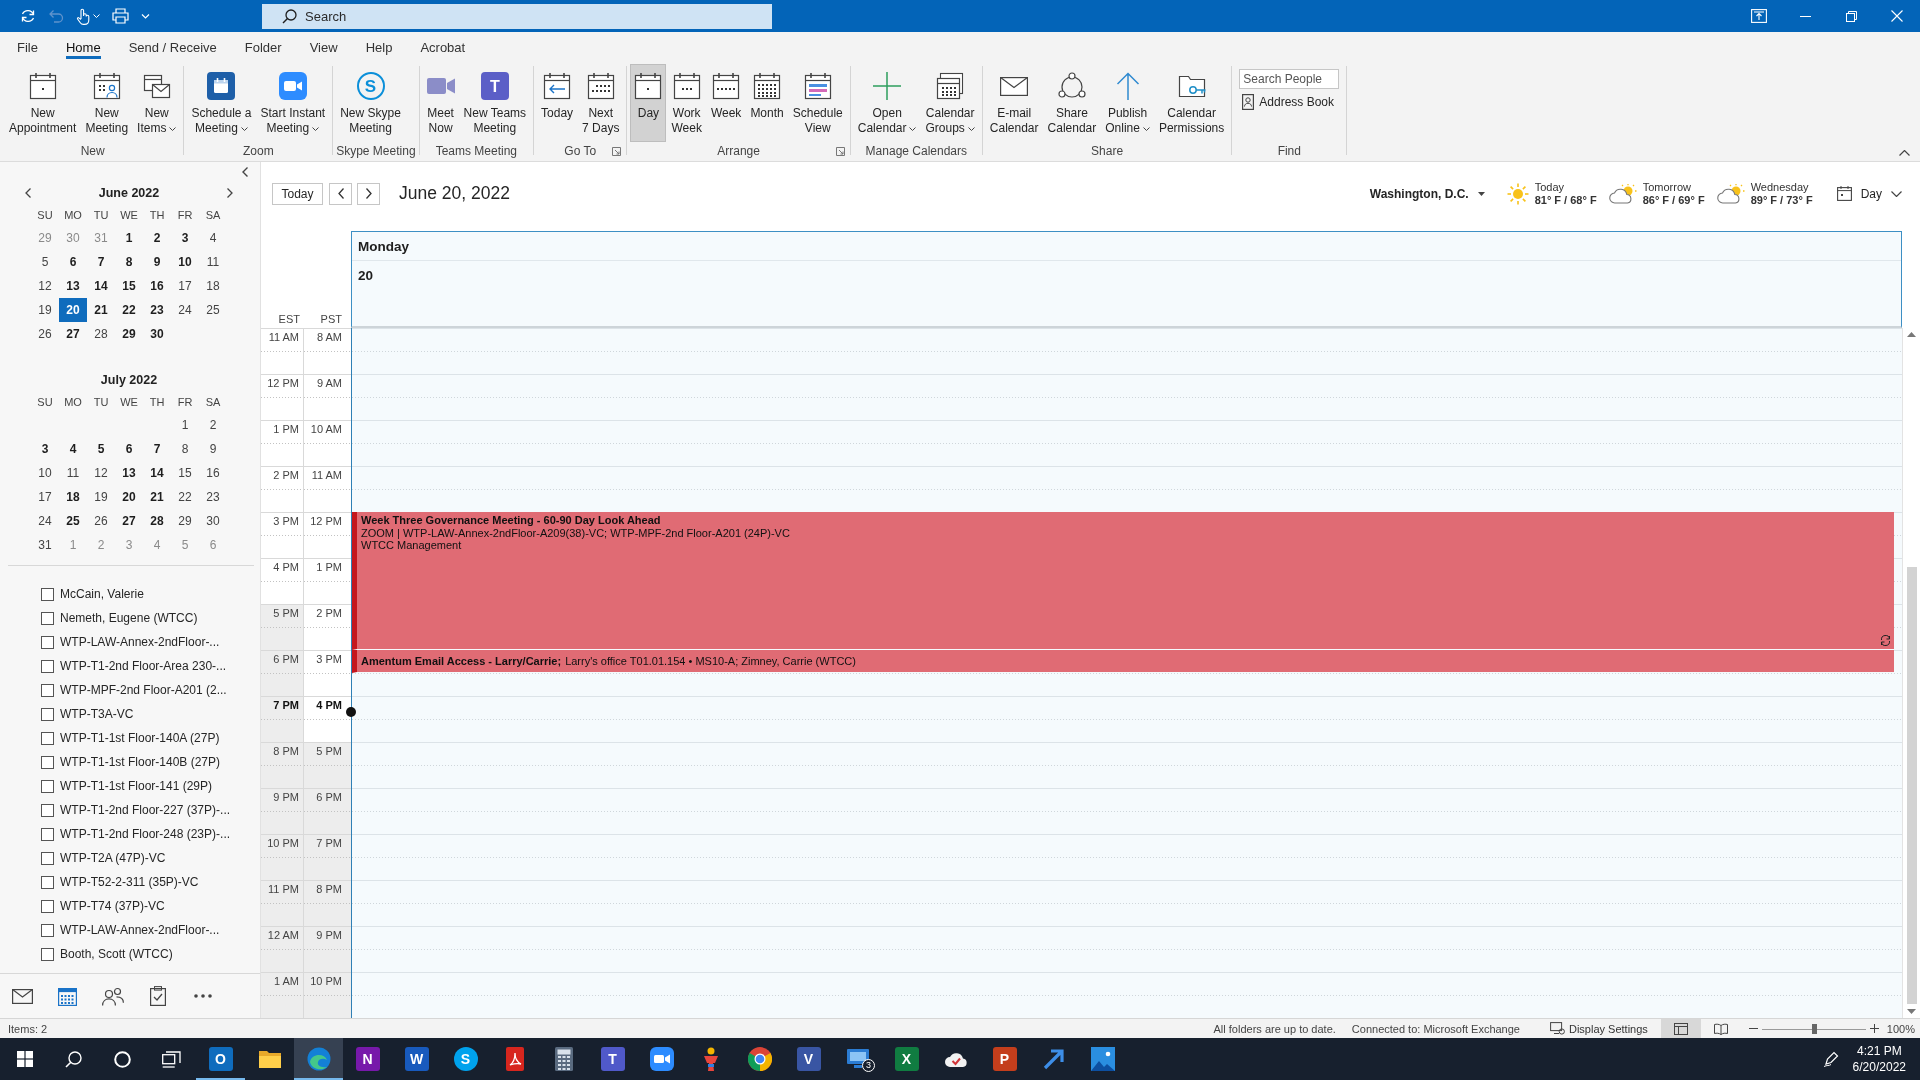  I want to click on day-view-button: Day, so click(648, 103).